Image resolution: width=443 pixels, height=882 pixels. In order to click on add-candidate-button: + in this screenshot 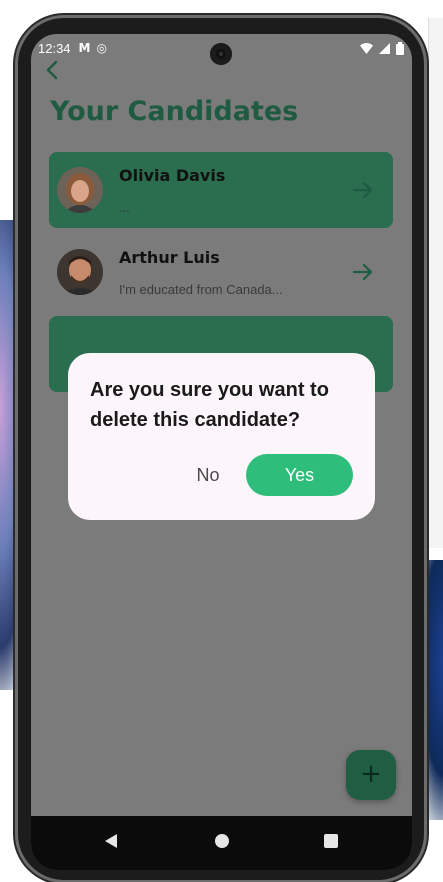, I will do `click(371, 775)`.